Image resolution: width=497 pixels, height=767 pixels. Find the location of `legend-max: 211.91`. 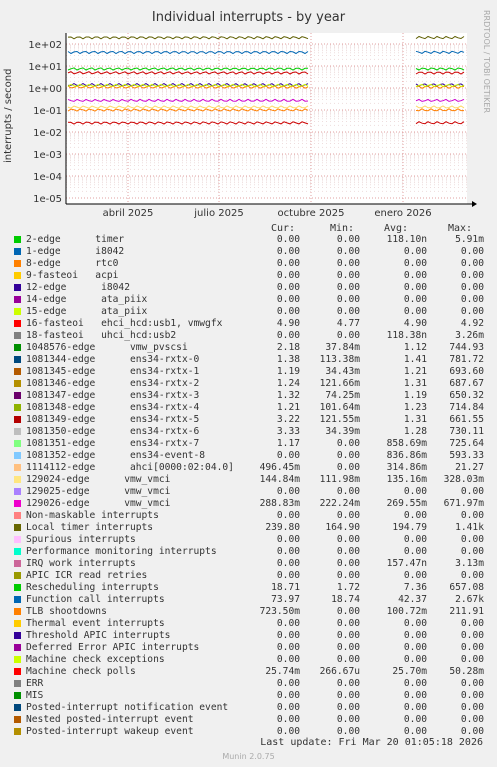

legend-max: 211.91 is located at coordinates (466, 611).